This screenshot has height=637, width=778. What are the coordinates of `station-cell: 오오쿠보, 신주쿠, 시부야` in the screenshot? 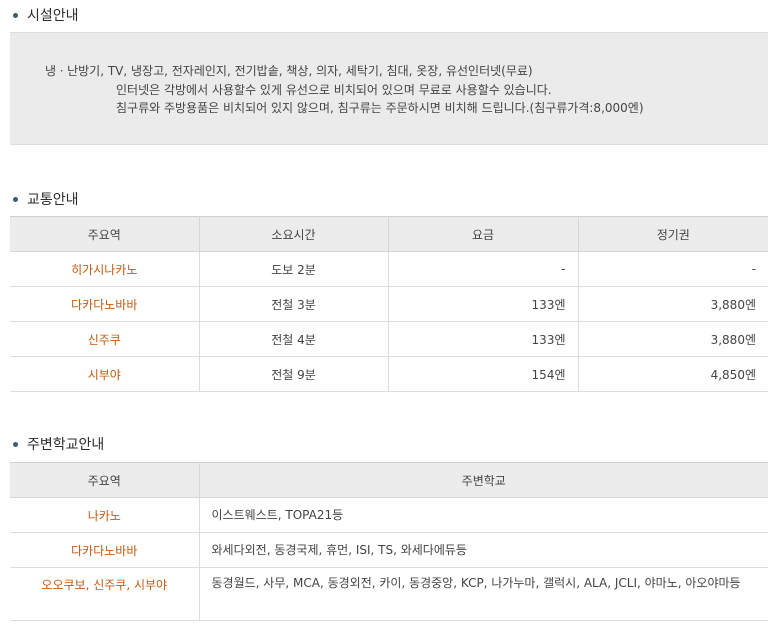 It's located at (105, 594).